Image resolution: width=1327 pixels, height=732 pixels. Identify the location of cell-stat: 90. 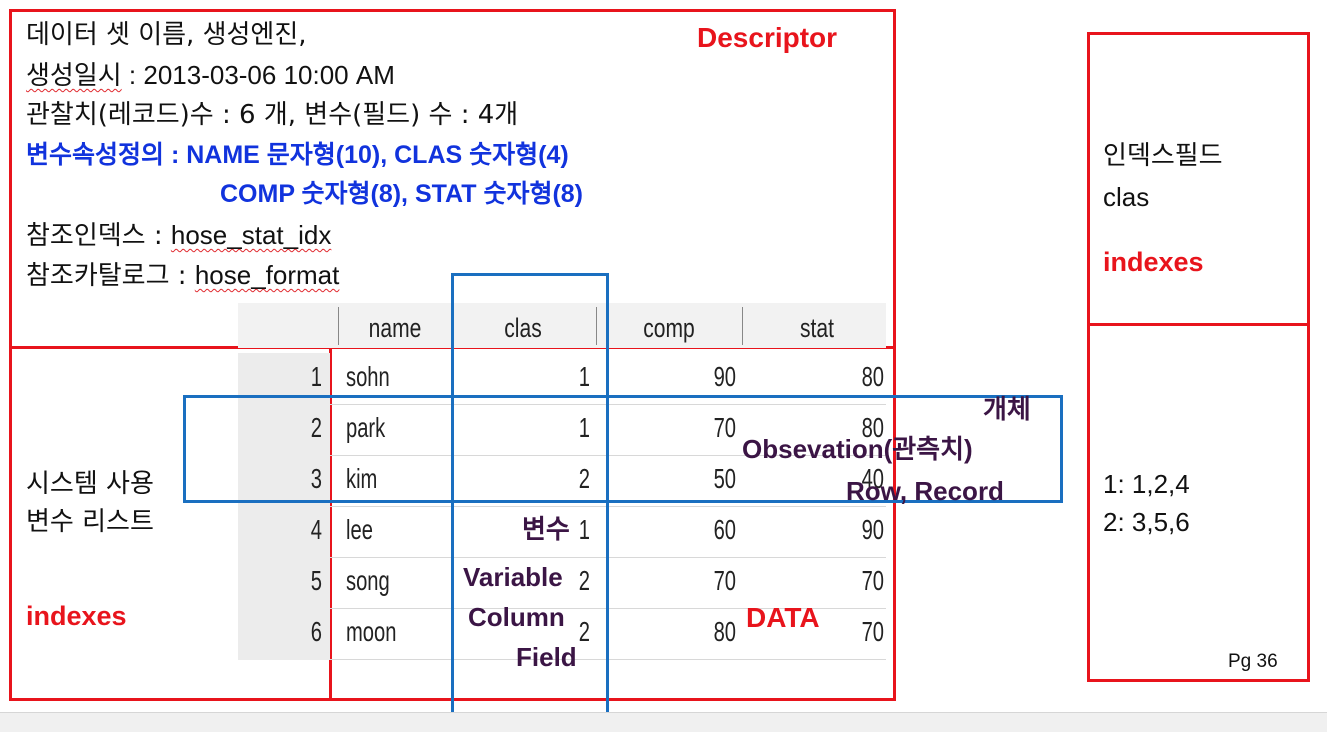
(872, 529).